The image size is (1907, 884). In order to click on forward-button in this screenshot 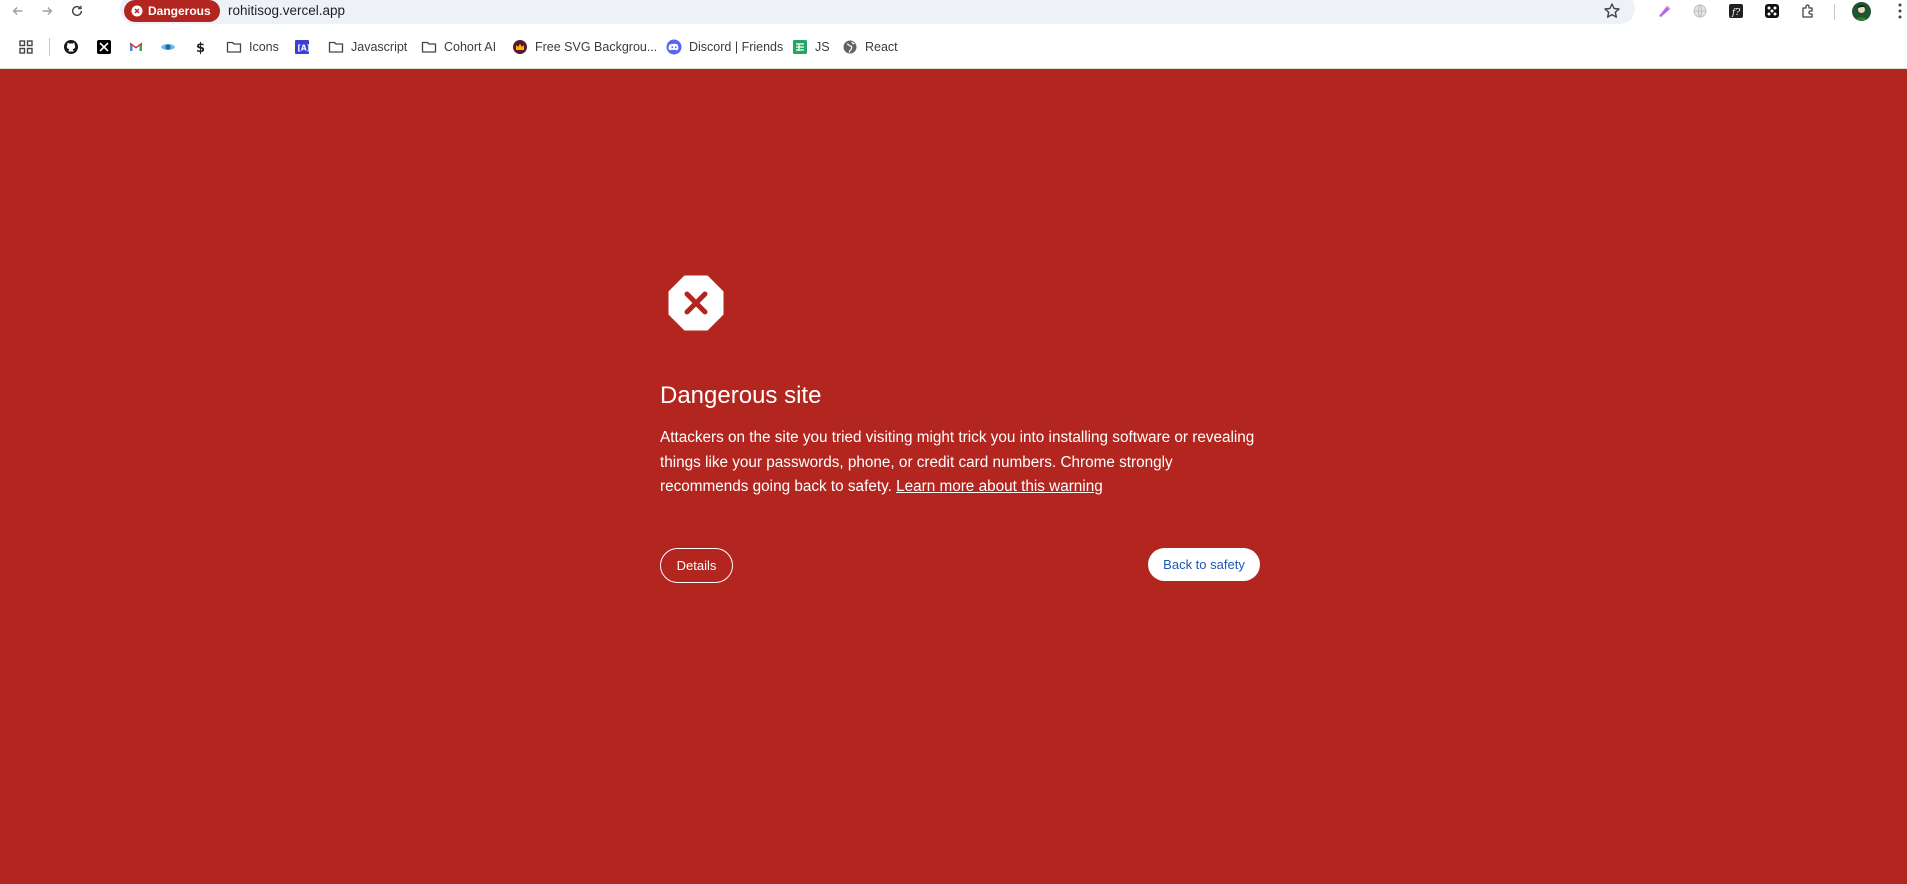, I will do `click(47, 11)`.